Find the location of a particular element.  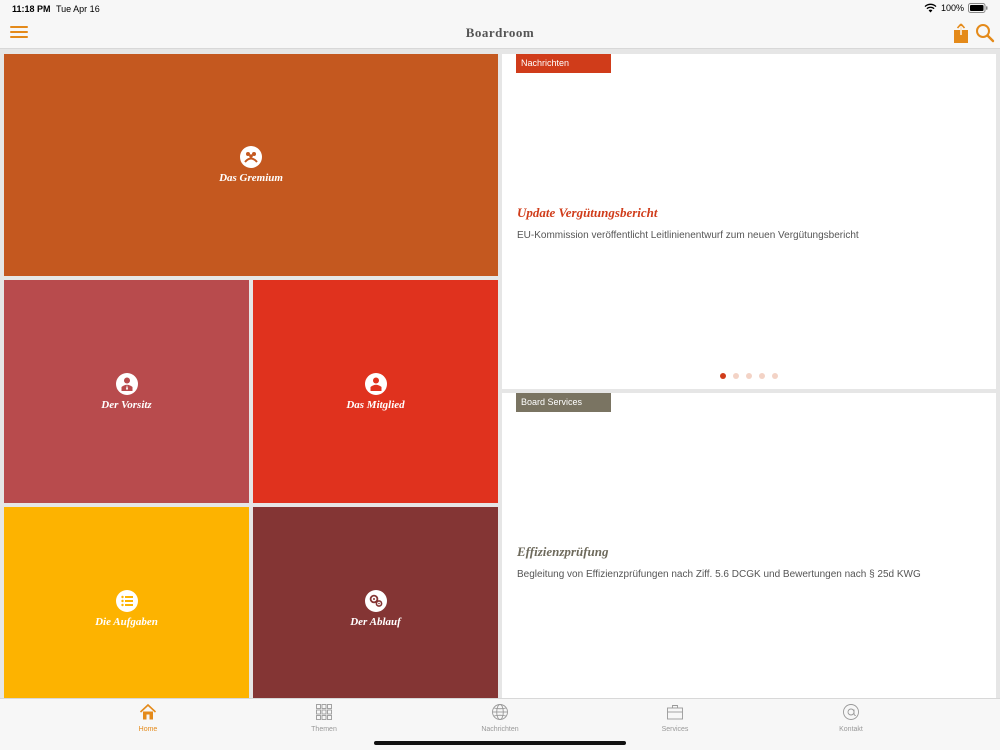

tile-das-gremium: Das Gremium is located at coordinates (251, 165).